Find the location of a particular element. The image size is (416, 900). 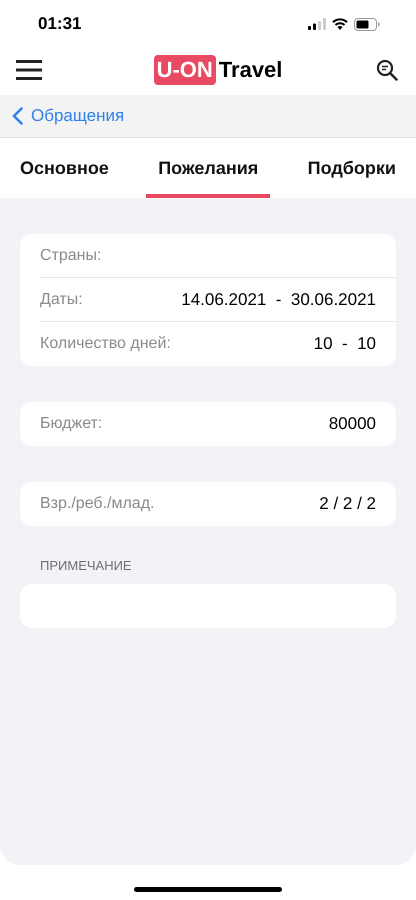

field-value: 80000 is located at coordinates (352, 424).